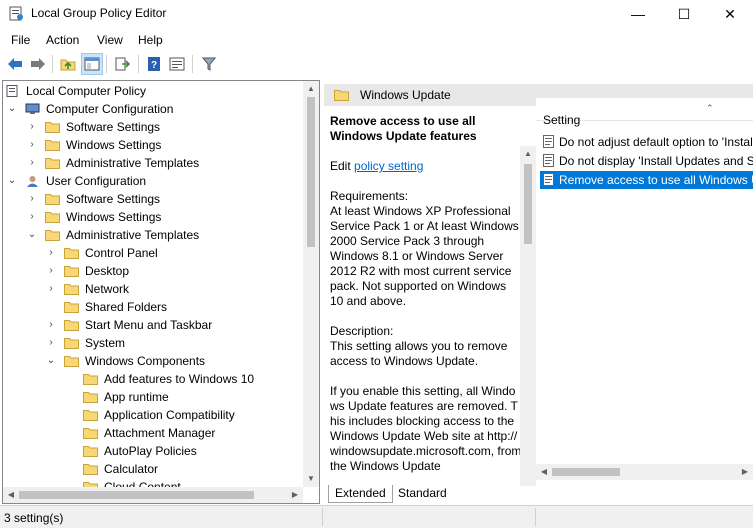  Describe the element at coordinates (528, 316) in the screenshot. I see `description-scrollbar: ▲ ▼` at that location.